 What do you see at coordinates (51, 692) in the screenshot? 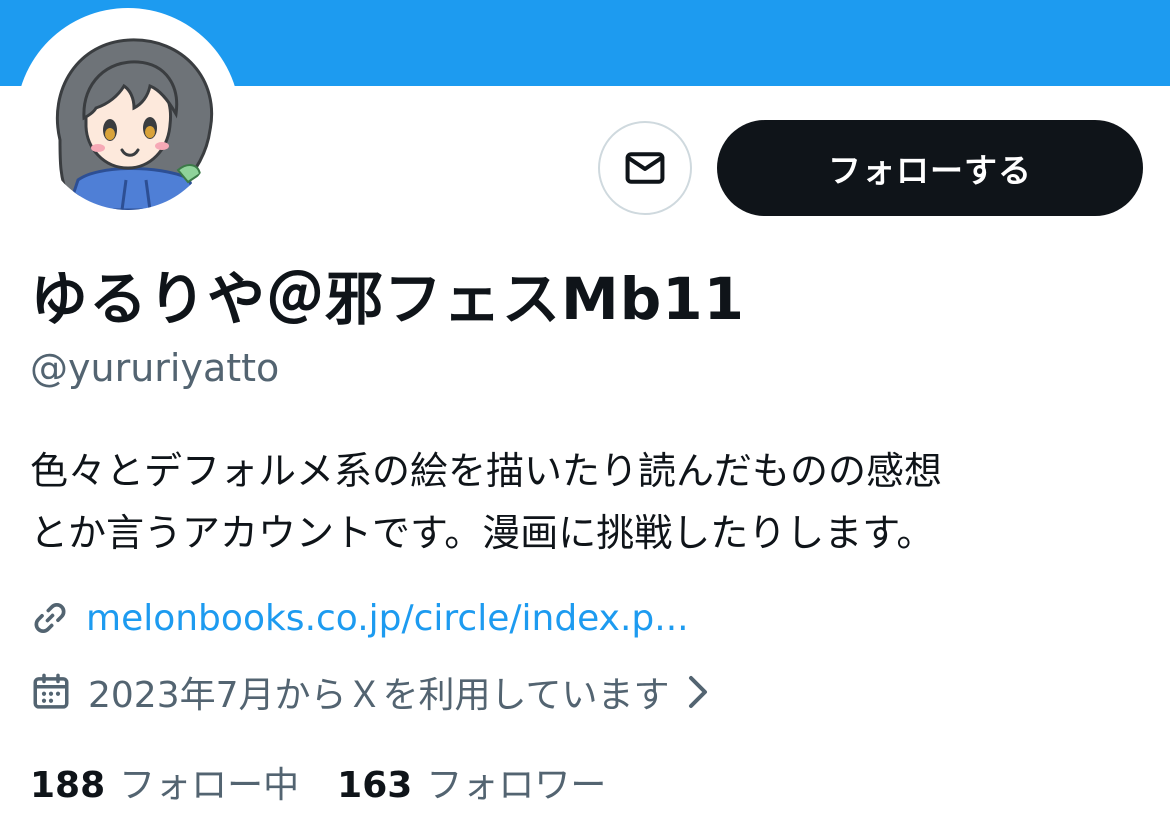
I see `calendar-icon` at bounding box center [51, 692].